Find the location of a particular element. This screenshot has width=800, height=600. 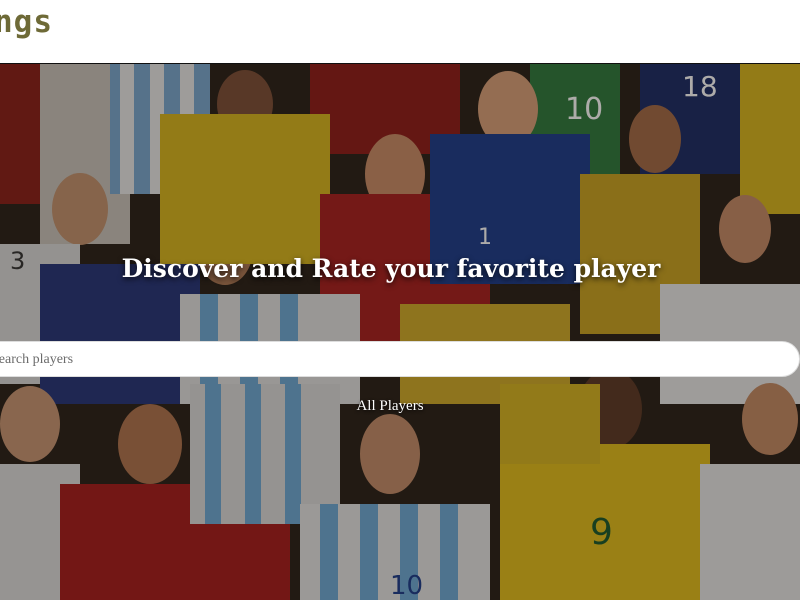

all-players-link: All Players is located at coordinates (390, 406).